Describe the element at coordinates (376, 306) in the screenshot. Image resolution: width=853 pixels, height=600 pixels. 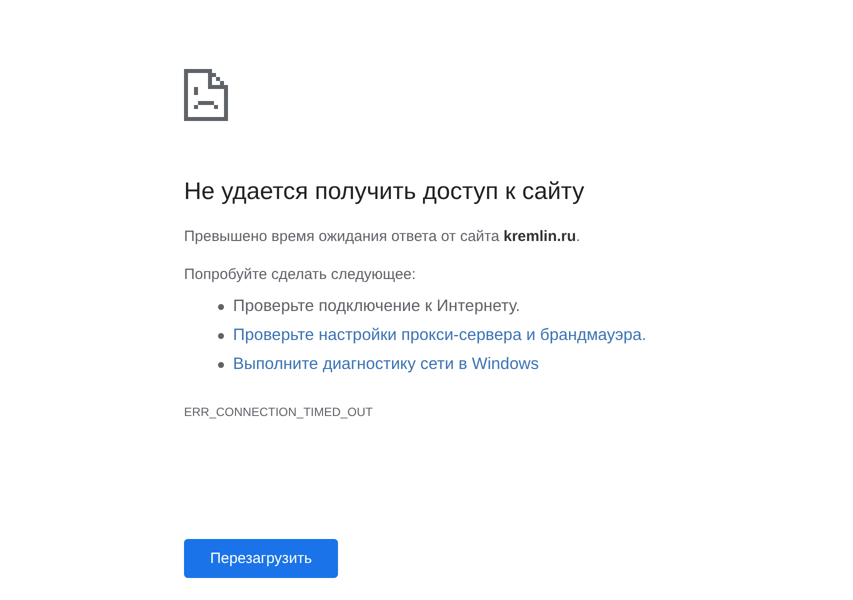
I see `suggestion-text: Проверьте подключение к Интернету.` at that location.